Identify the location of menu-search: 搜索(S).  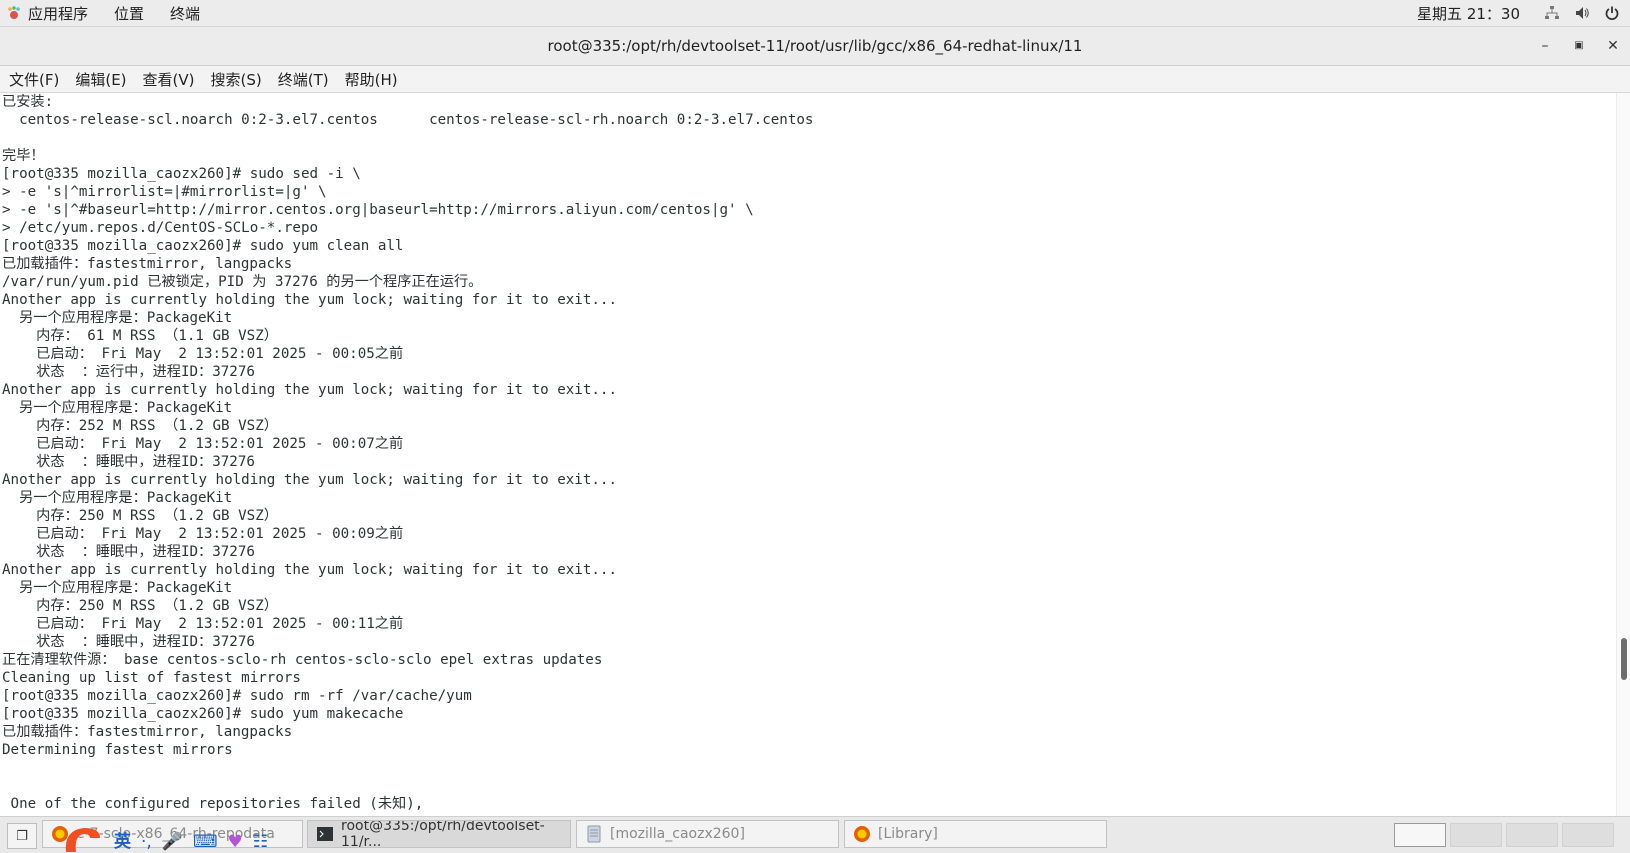
(236, 79).